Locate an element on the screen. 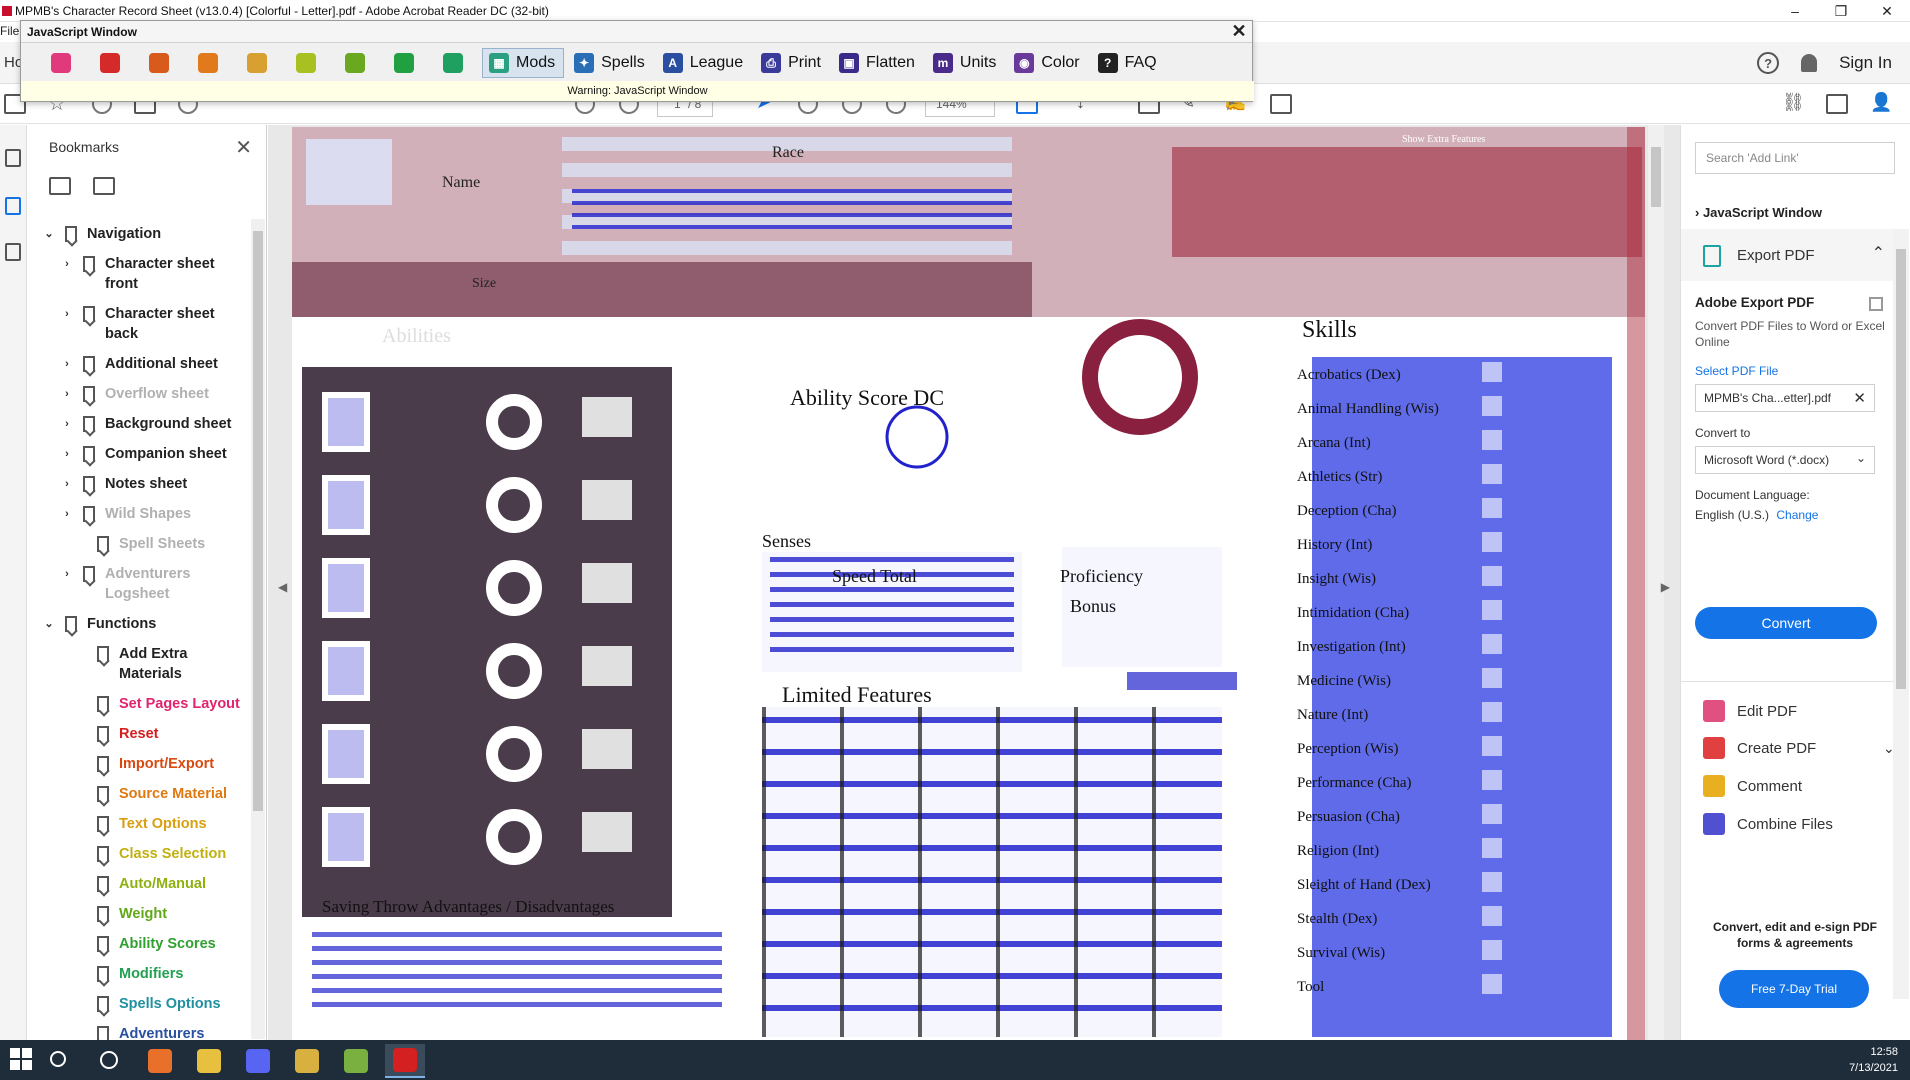 The width and height of the screenshot is (1910, 1080). bookmark-navigation: ⌄ Navigation is located at coordinates (138, 234).